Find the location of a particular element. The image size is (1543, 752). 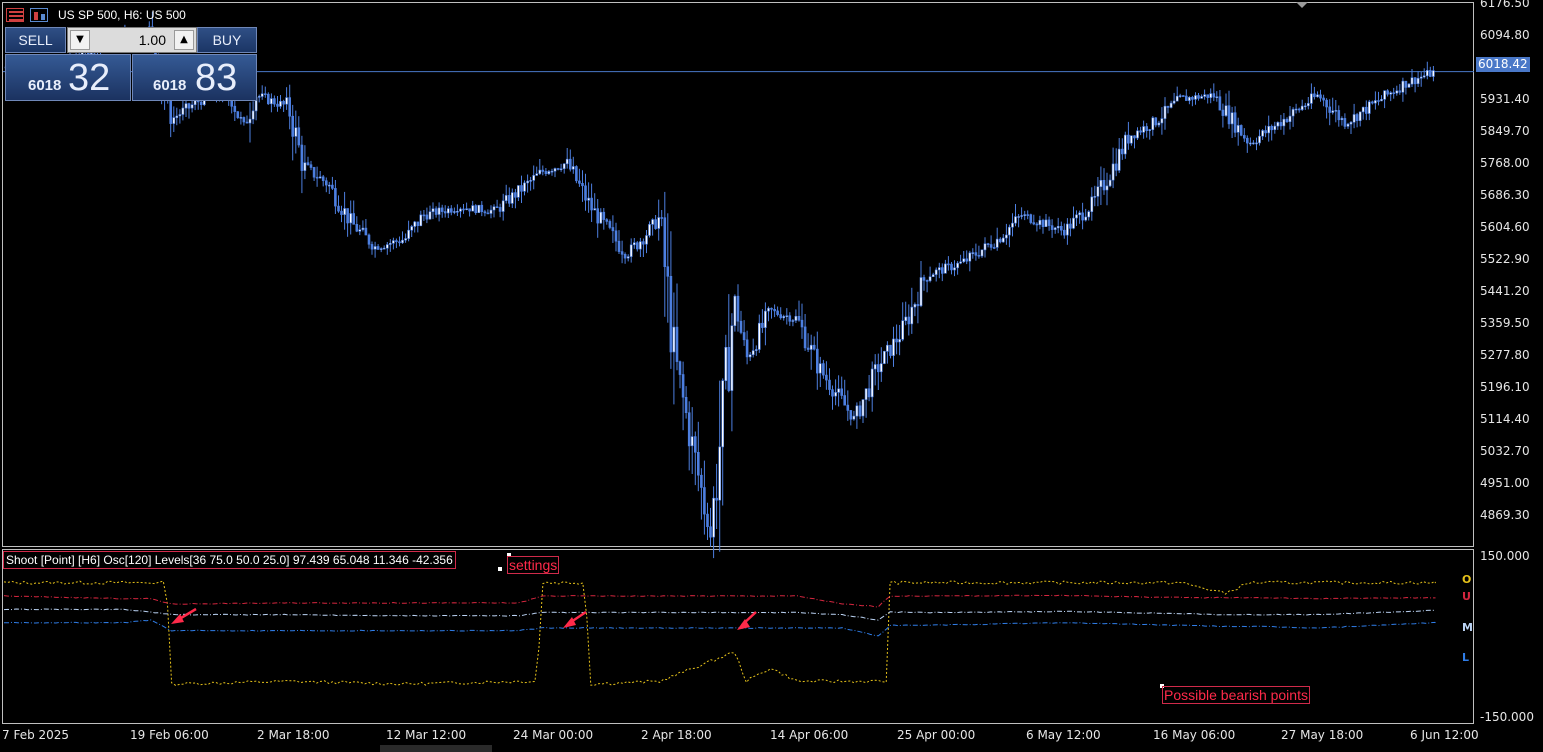

current-price-label: 6018.42 is located at coordinates (1503, 64).